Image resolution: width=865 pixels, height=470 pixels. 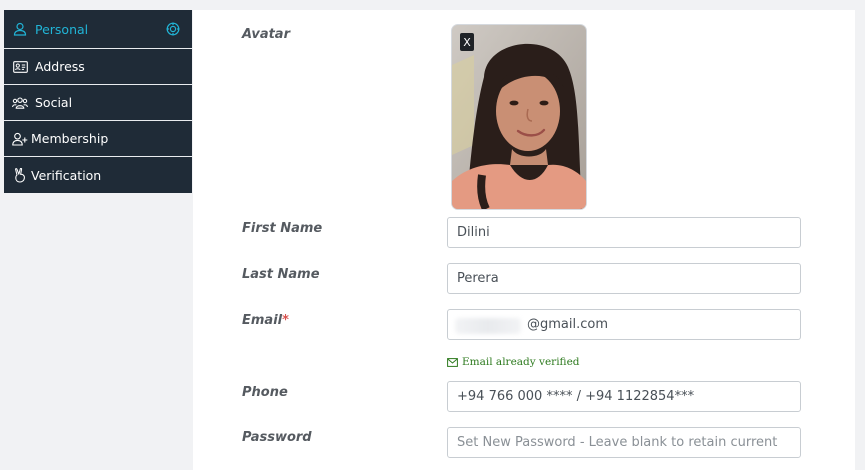 I want to click on avatar-photo, so click(x=519, y=117).